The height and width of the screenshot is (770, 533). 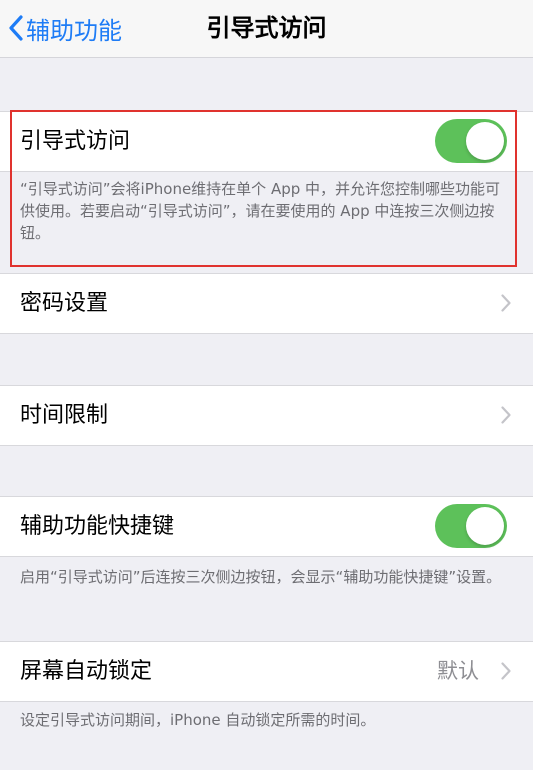 What do you see at coordinates (86, 671) in the screenshot?
I see `auto-lock-label: 屏幕自动锁定` at bounding box center [86, 671].